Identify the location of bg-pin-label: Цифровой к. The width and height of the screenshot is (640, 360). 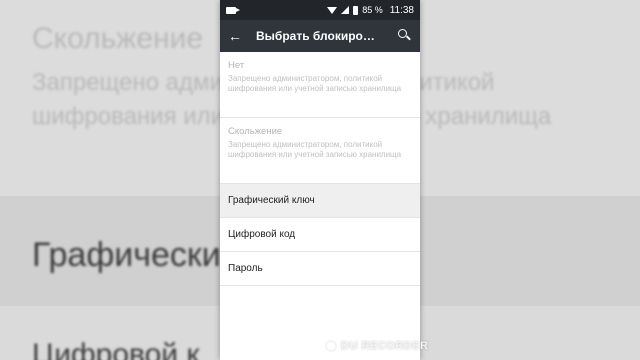
(116, 349).